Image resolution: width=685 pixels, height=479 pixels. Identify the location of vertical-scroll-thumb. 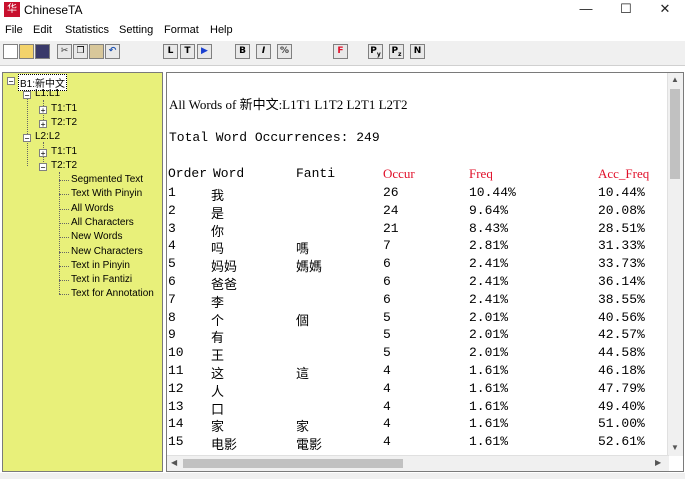
(675, 134).